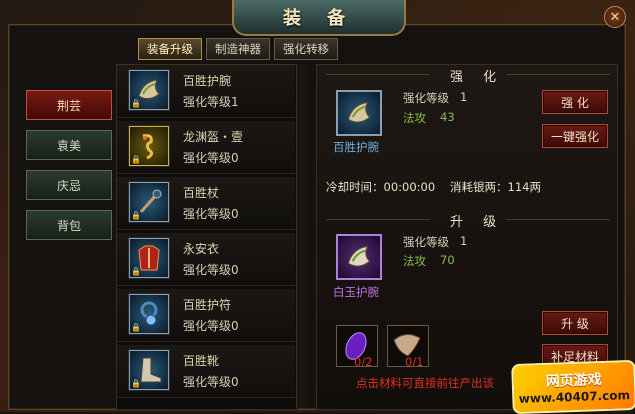 The height and width of the screenshot is (414, 635). I want to click on site-watermark-logo: 网页游戏 www.40407.com, so click(573, 386).